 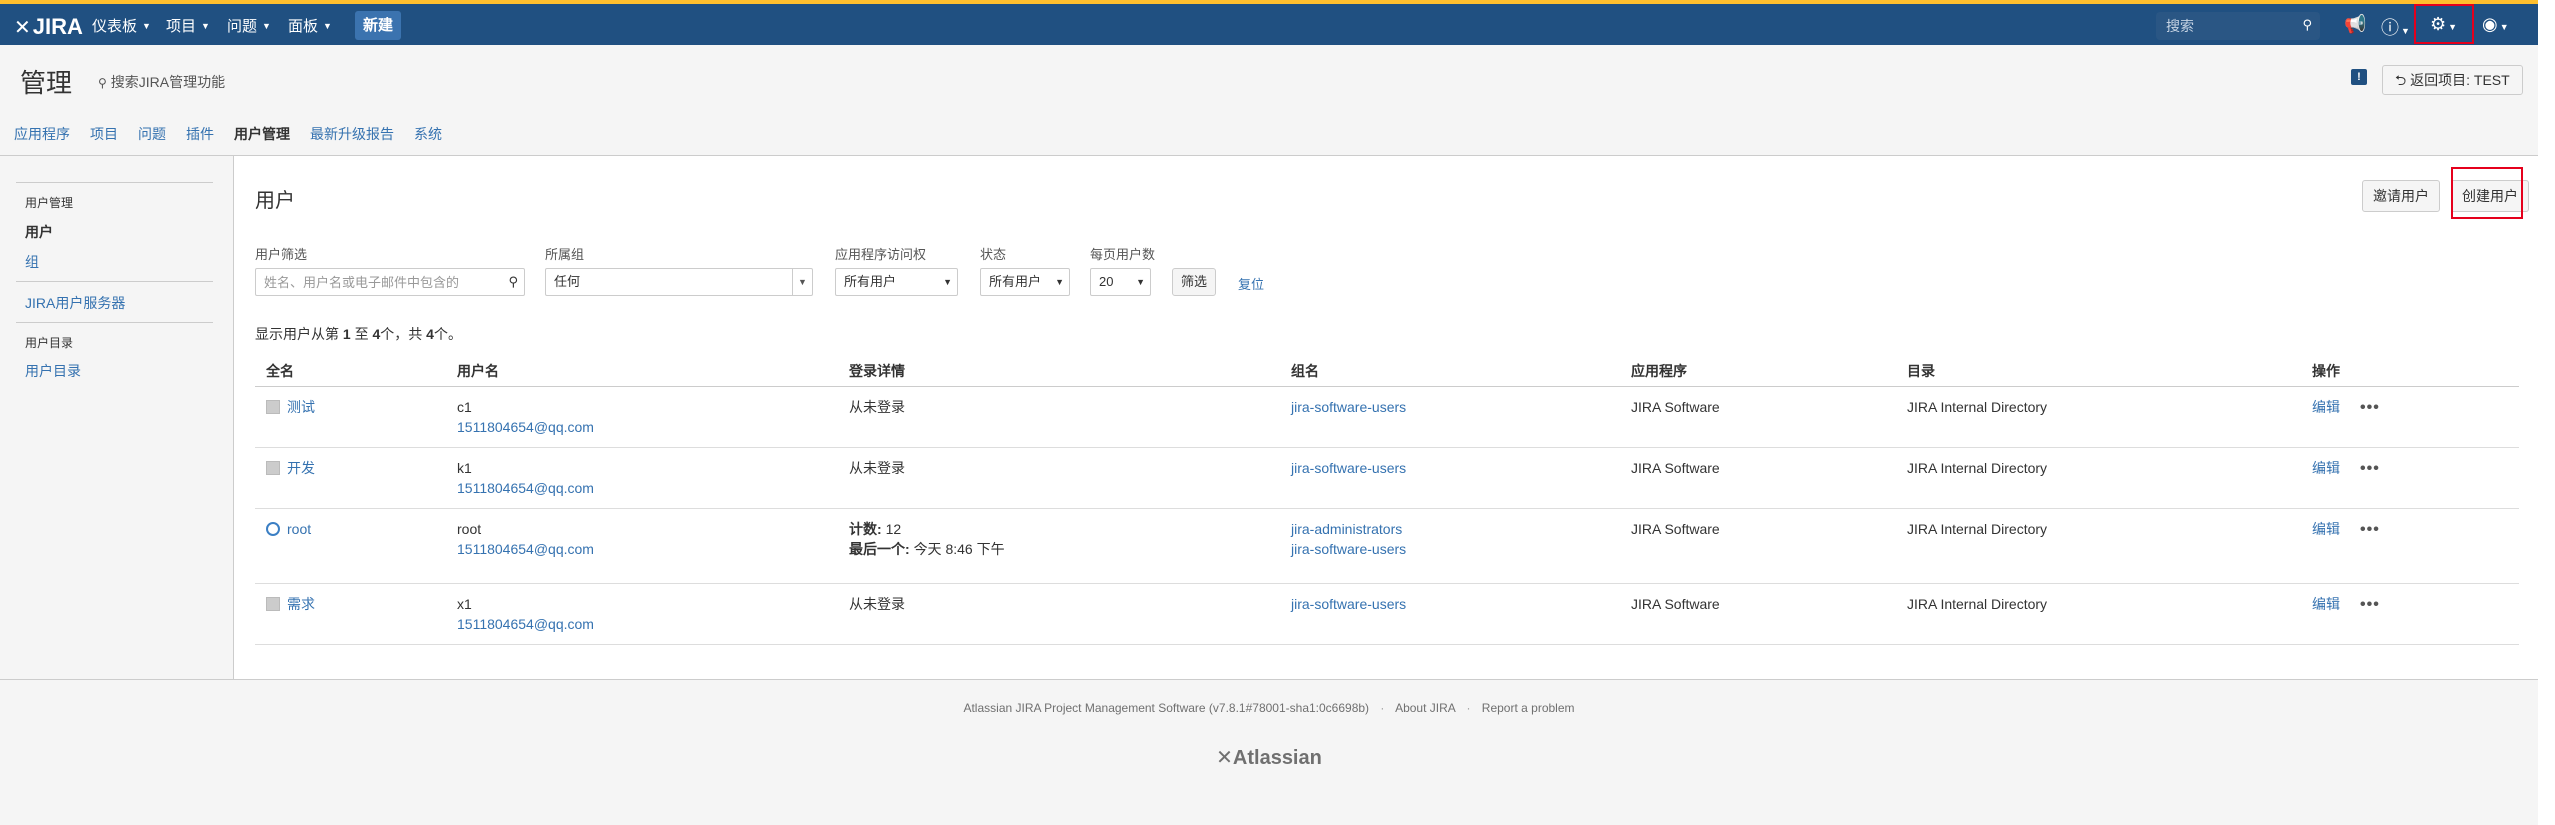 I want to click on sidebar-item-user-directories: 用户目录, so click(x=53, y=371).